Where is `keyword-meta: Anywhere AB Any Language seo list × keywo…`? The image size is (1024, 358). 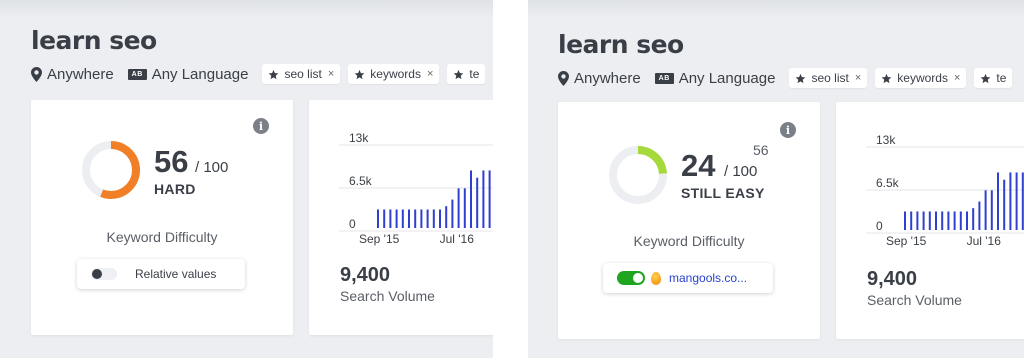 keyword-meta: Anywhere AB Any Language seo list × keywo… is located at coordinates (789, 78).